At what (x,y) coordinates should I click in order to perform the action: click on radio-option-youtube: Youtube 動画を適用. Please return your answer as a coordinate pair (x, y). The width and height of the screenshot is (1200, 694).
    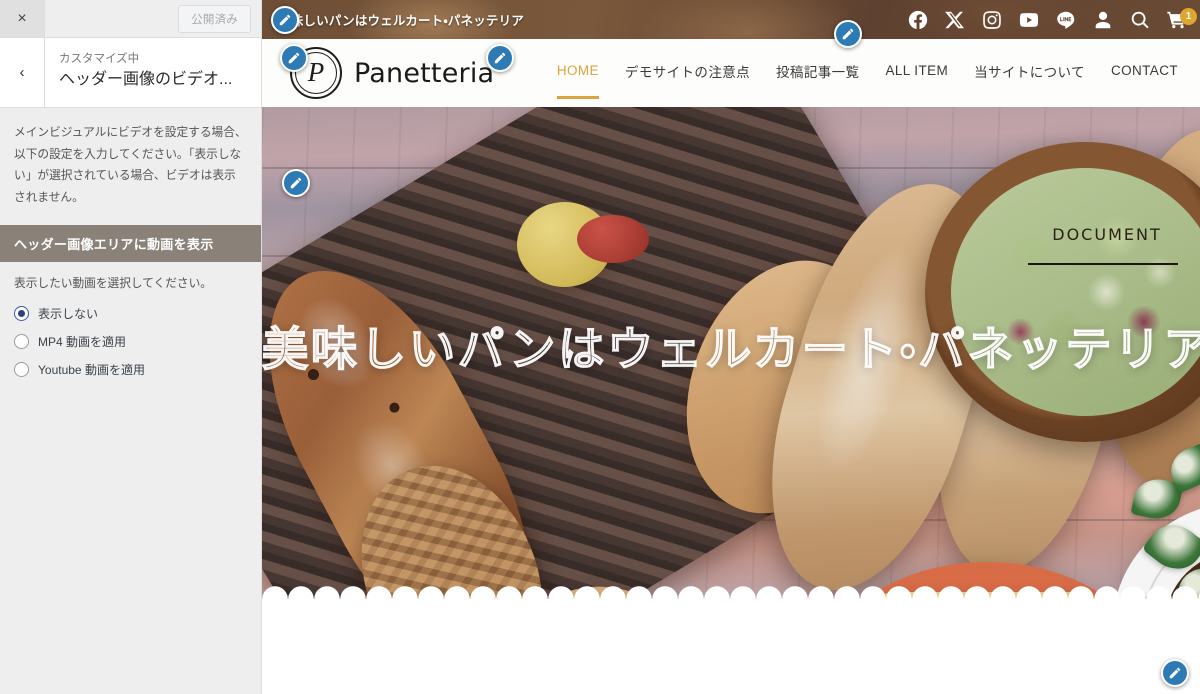
    Looking at the image, I should click on (130, 369).